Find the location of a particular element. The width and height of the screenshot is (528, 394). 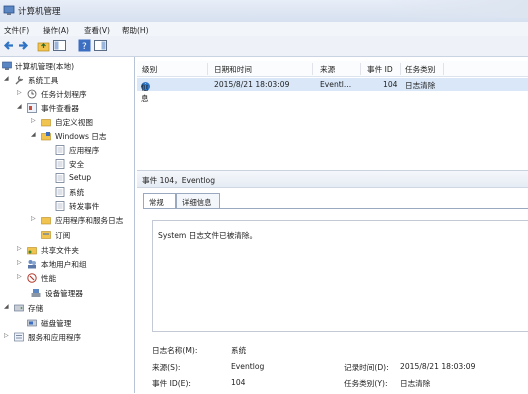

row-datetime: 2015/8/21 18:03:09 is located at coordinates (252, 84).